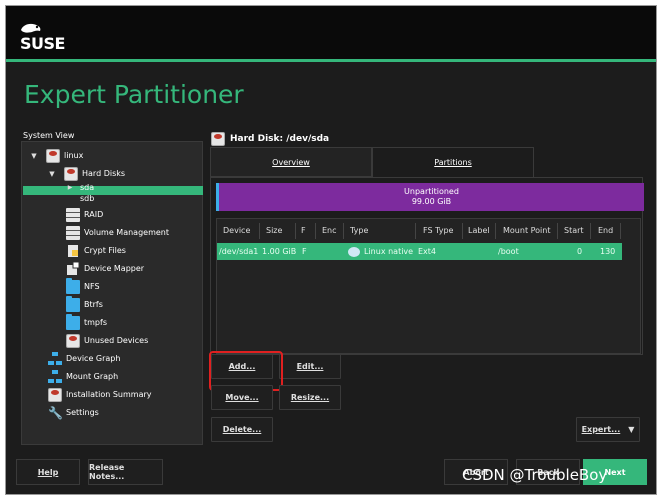 This screenshot has height=497, width=658. What do you see at coordinates (631, 429) in the screenshot?
I see `dropdown-arrow-icon: ▼` at bounding box center [631, 429].